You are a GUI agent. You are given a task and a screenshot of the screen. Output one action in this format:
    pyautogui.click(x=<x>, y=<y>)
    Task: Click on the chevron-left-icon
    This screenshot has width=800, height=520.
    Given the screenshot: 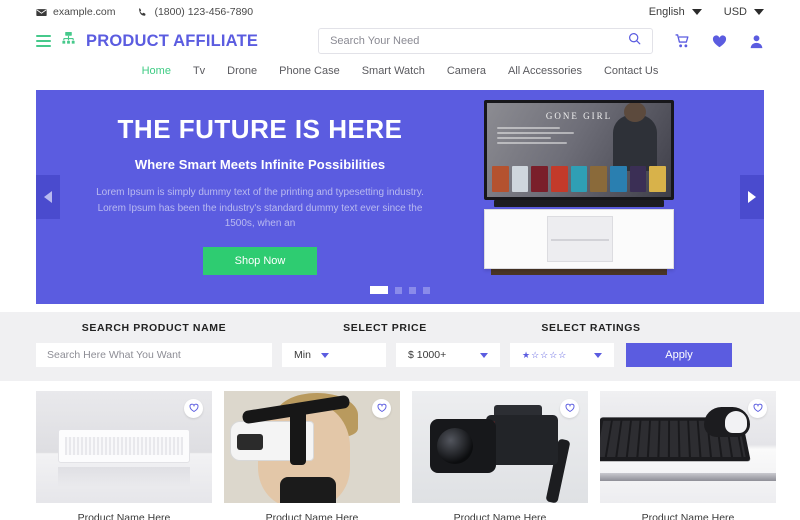 What is the action you would take?
    pyautogui.click(x=48, y=197)
    